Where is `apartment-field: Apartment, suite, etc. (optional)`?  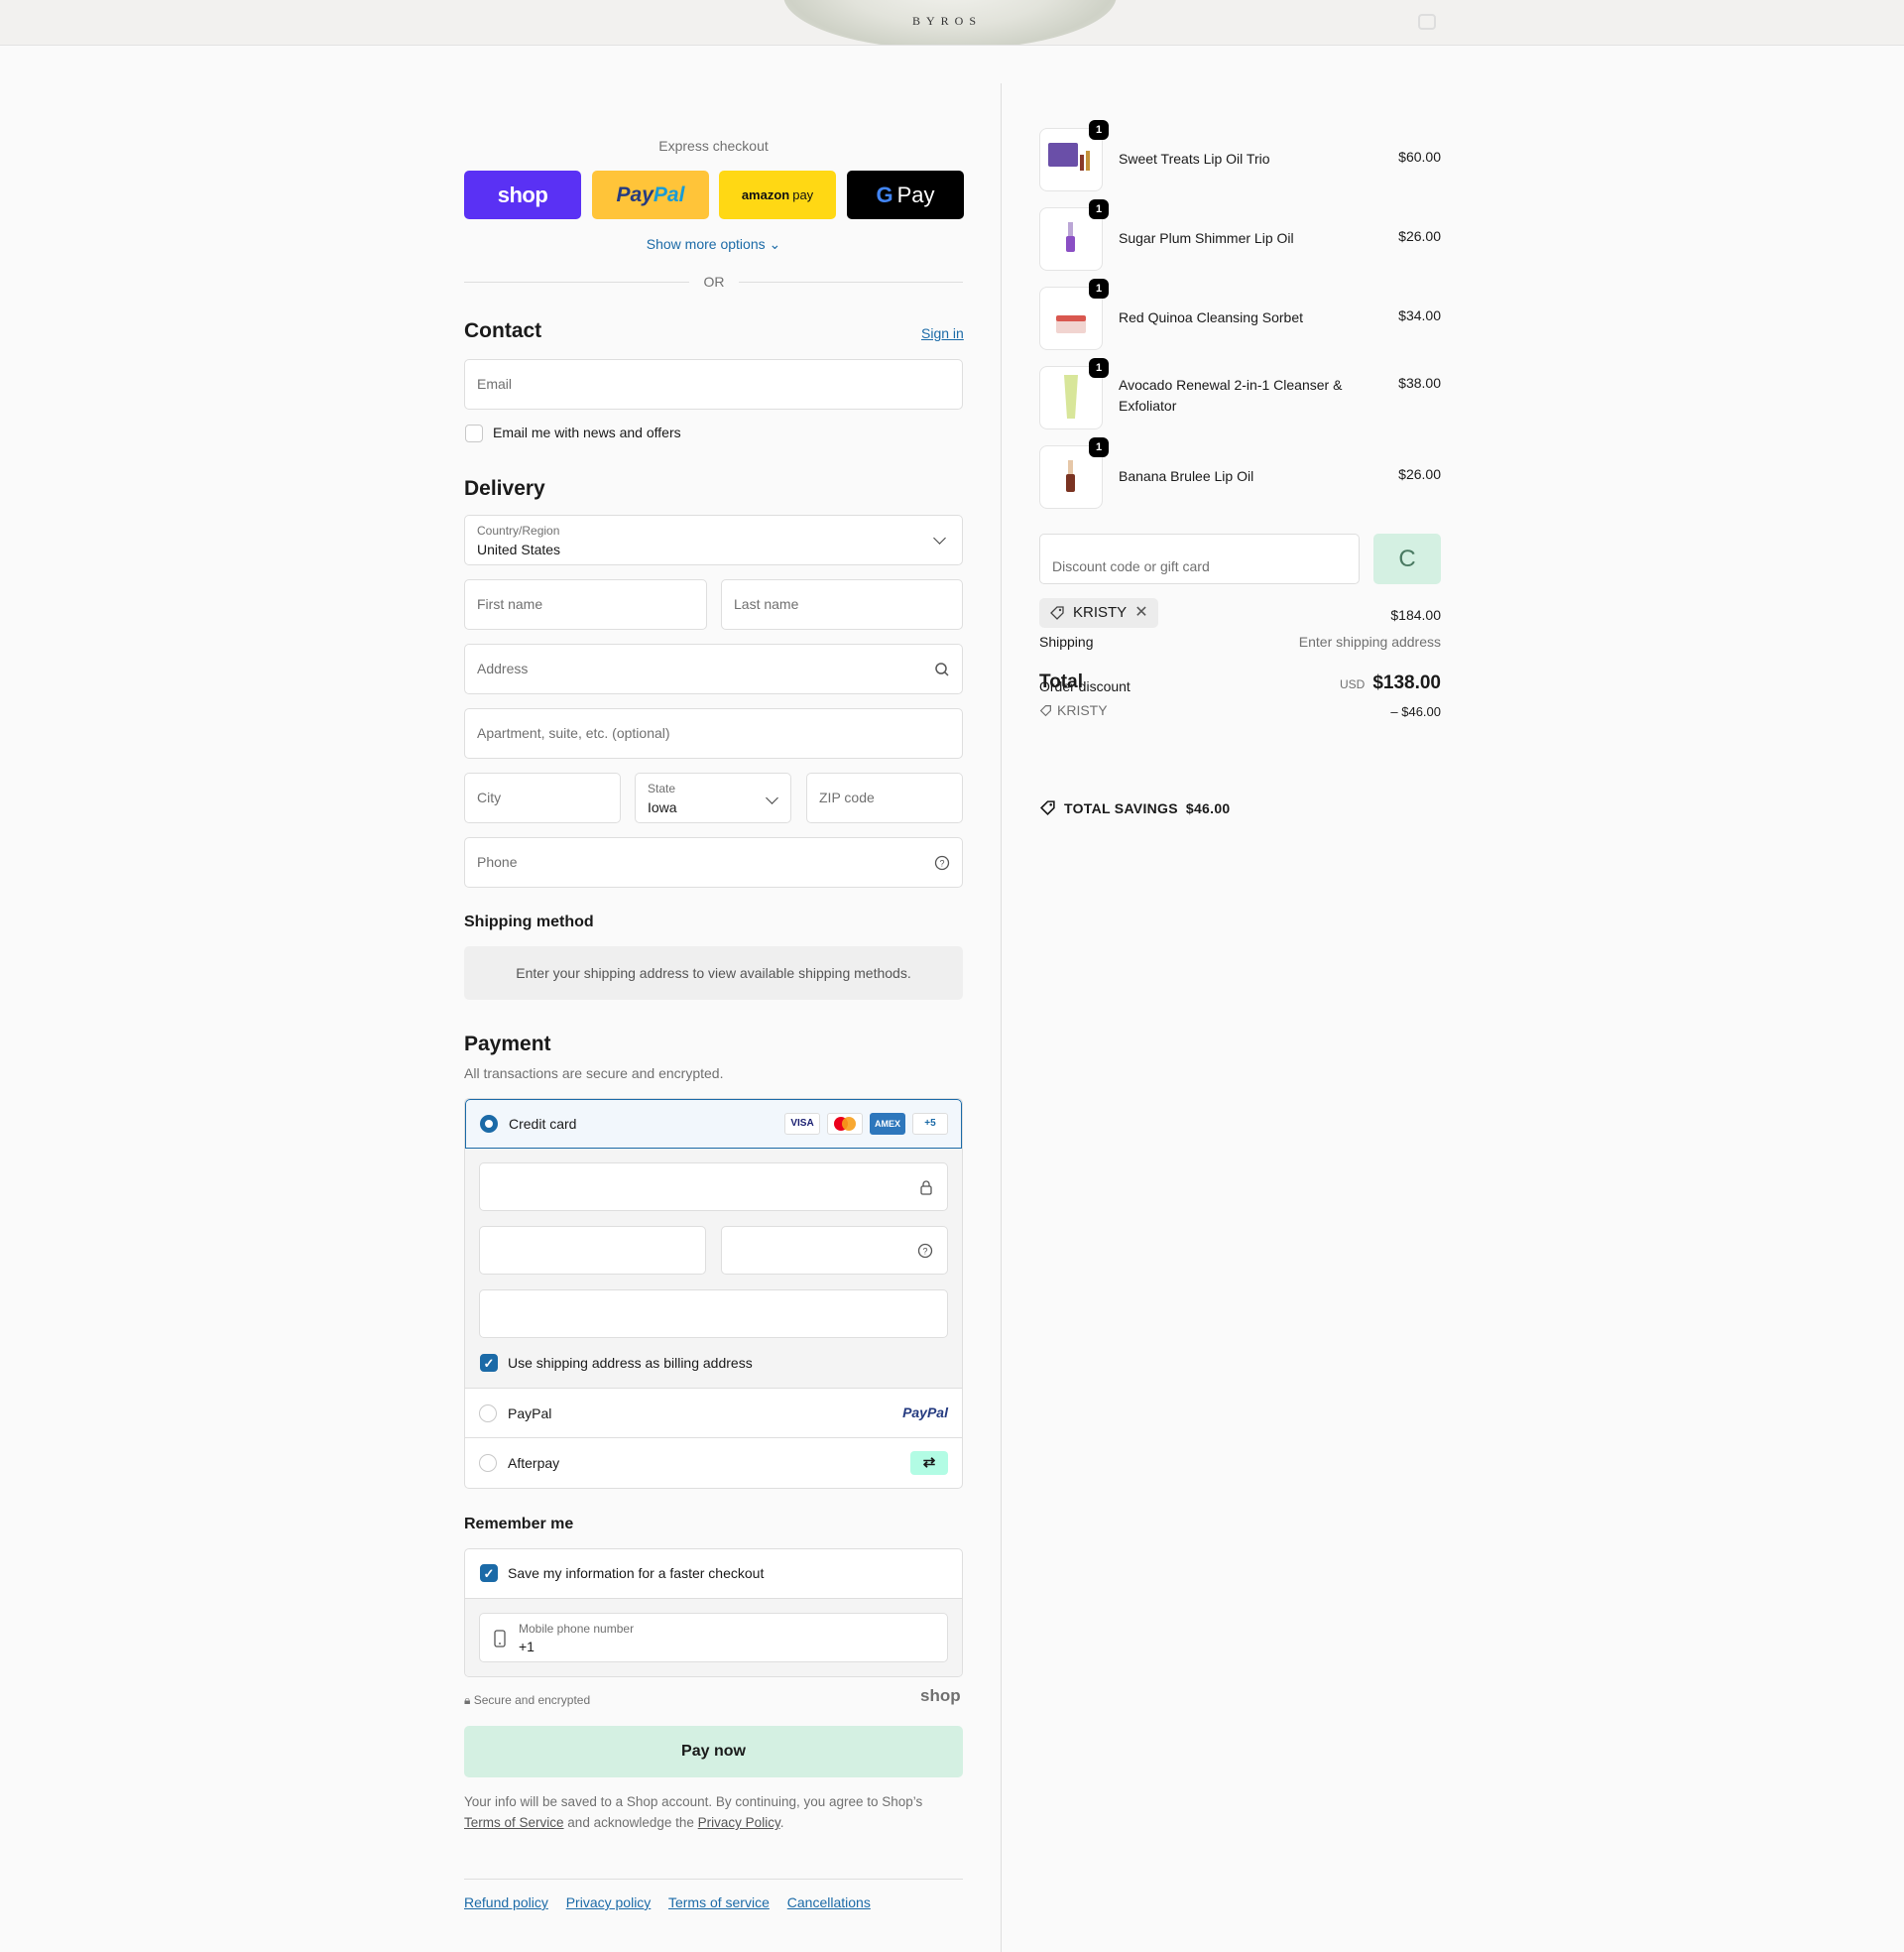
apartment-field: Apartment, suite, etc. (optional) is located at coordinates (713, 733).